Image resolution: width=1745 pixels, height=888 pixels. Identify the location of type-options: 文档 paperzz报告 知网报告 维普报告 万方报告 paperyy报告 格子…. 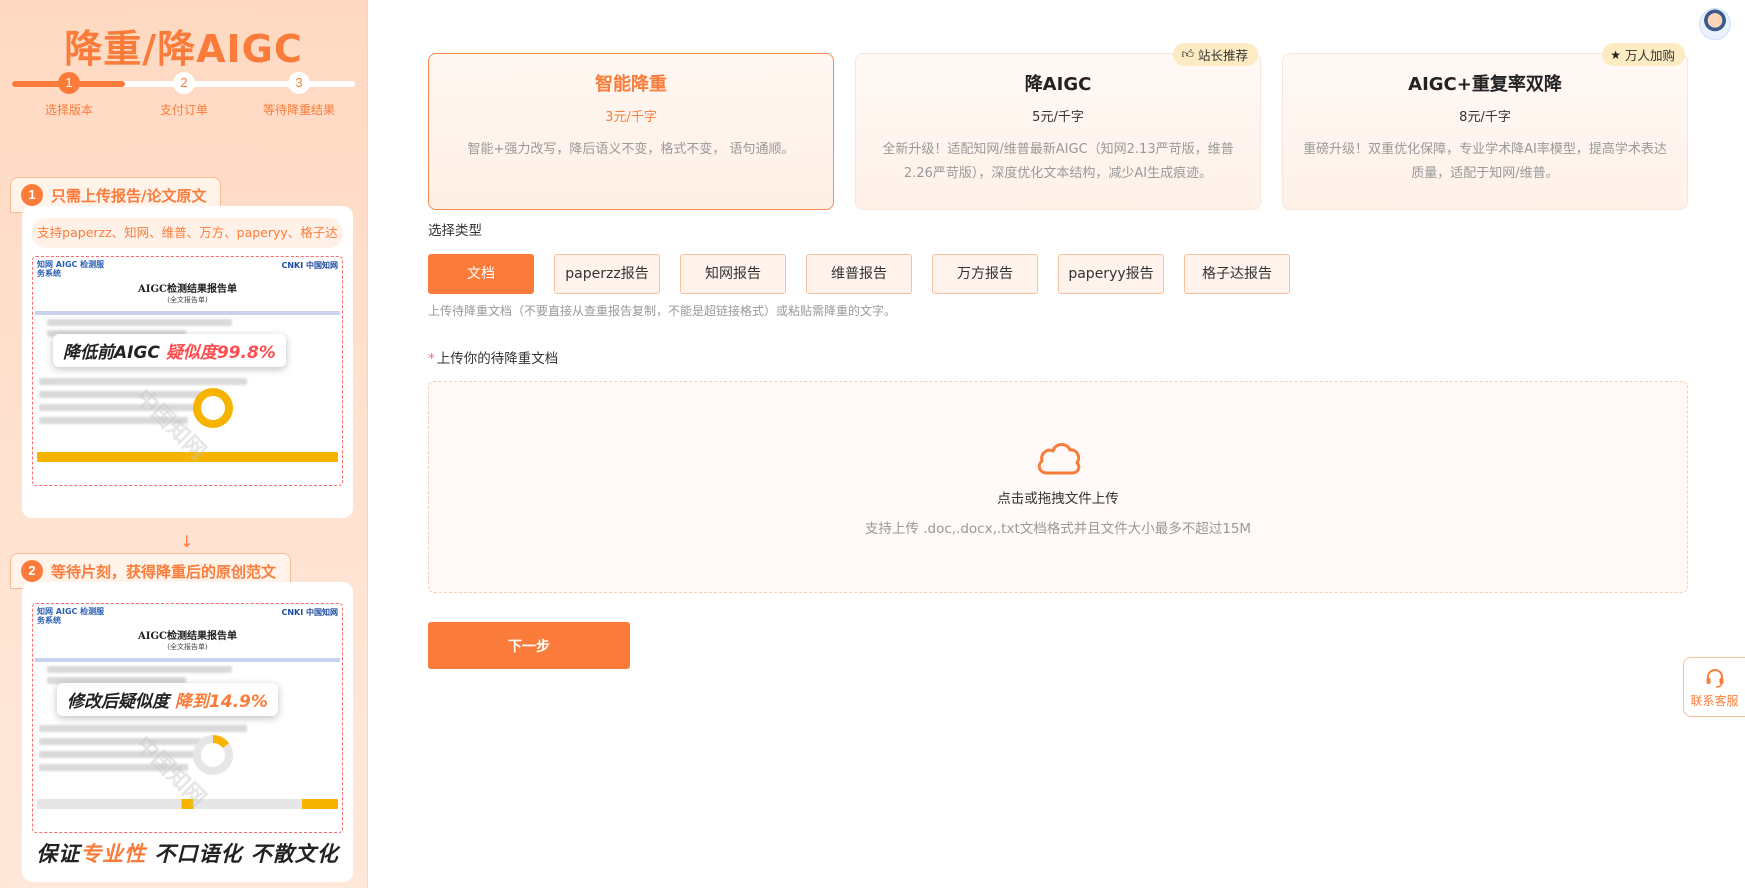
(859, 274).